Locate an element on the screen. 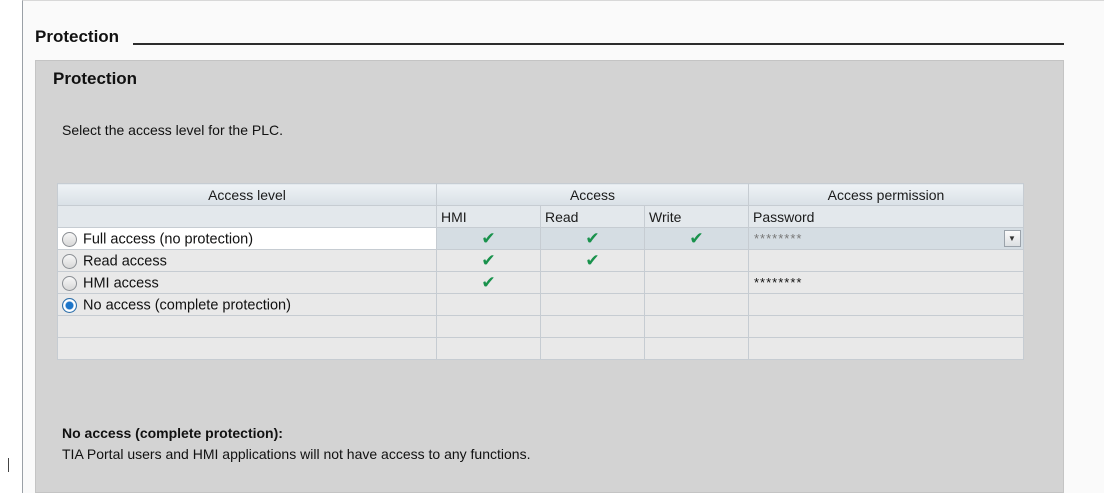 The image size is (1104, 493). table-row: No access (complete protection) is located at coordinates (540, 304).